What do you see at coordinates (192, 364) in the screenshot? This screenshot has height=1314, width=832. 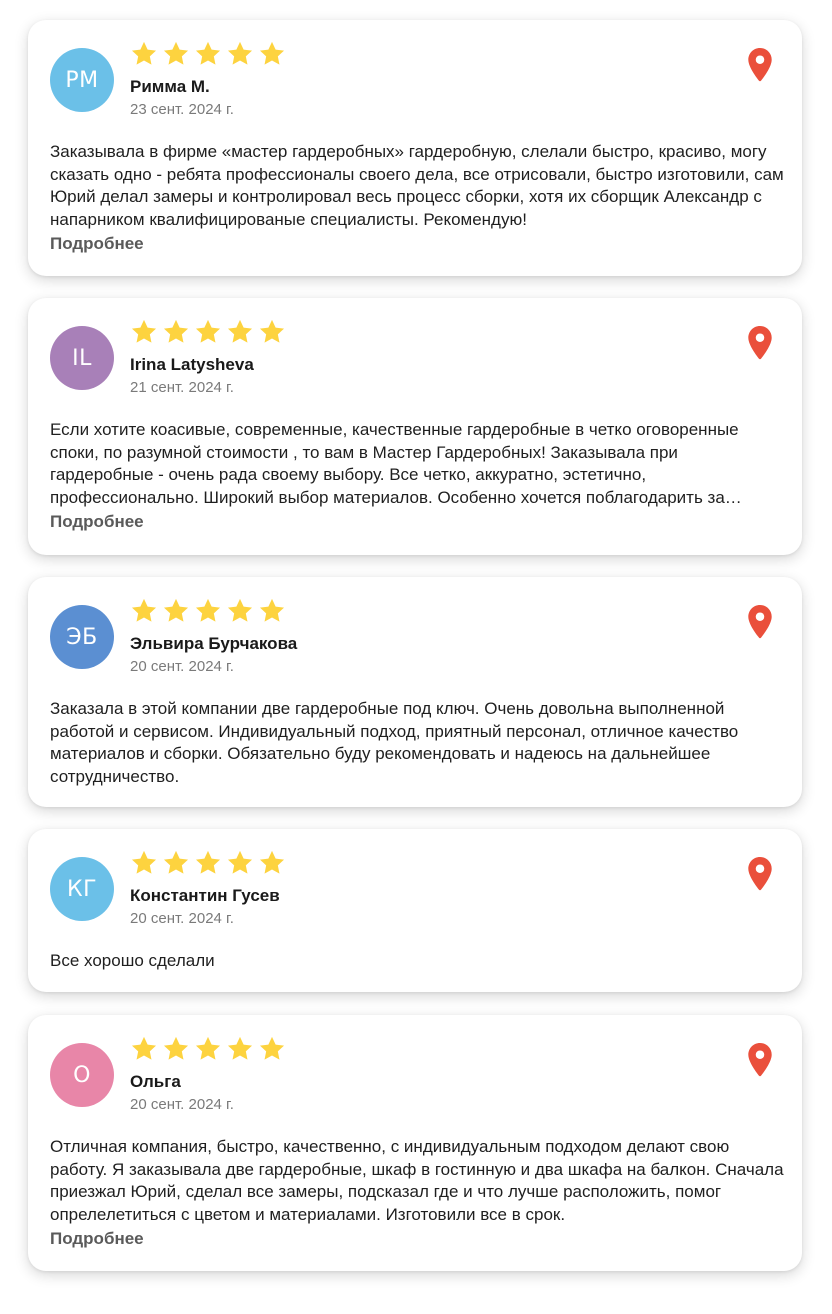 I see `reviewer-name: Irina Latysheva` at bounding box center [192, 364].